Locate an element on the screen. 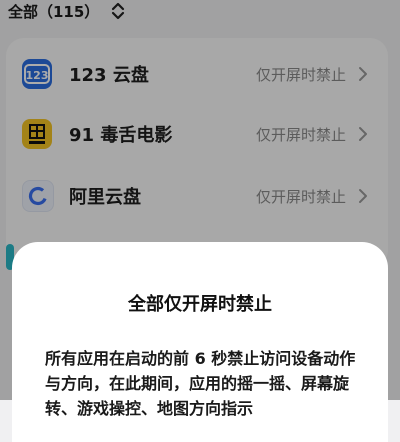 The width and height of the screenshot is (400, 442). dialog-title: 全部仅开屏时禁止 is located at coordinates (200, 304).